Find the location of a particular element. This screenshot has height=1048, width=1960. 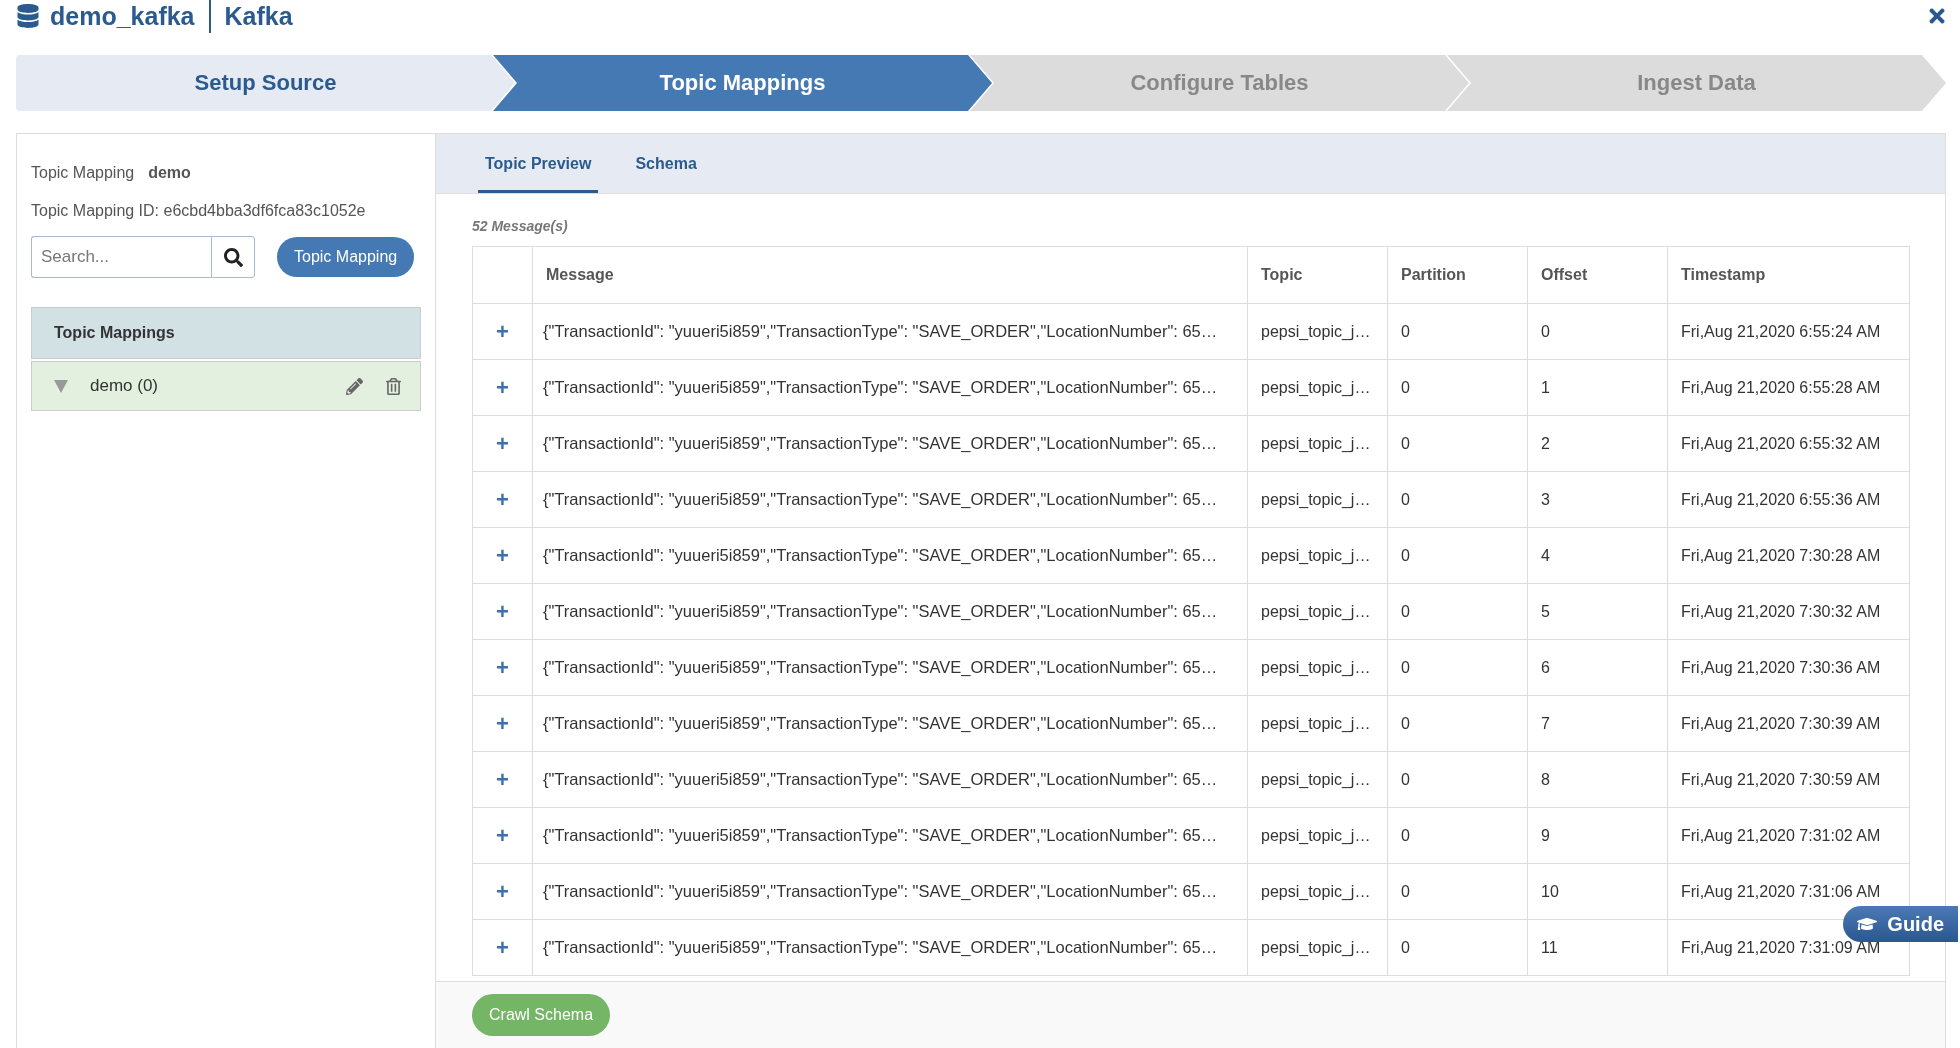

table-cell: Fri,Aug 21,2020 6:55:32 AM is located at coordinates (1788, 443).